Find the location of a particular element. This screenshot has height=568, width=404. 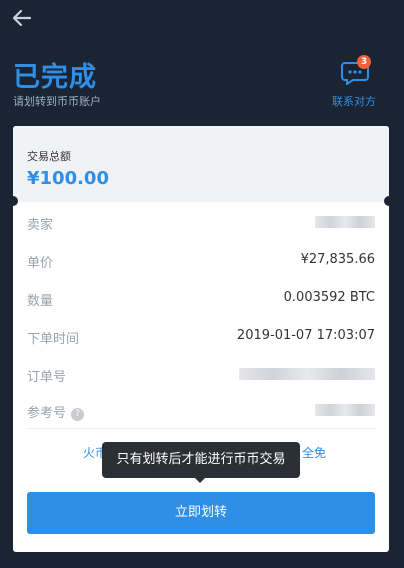

transfer-now-button: 立即划转 is located at coordinates (201, 513).